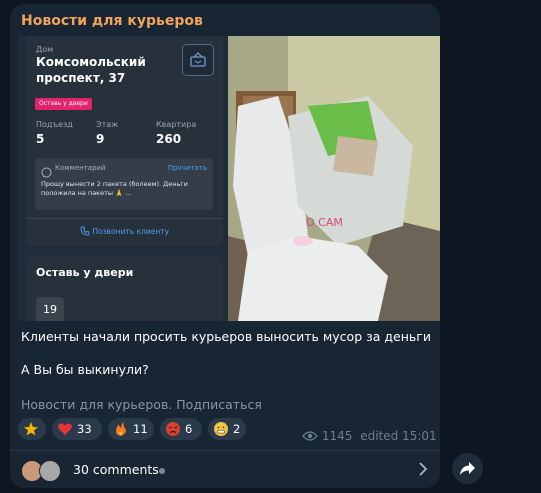 This screenshot has height=493, width=541. Describe the element at coordinates (225, 469) in the screenshot. I see `comments-bar: 30 comments` at that location.